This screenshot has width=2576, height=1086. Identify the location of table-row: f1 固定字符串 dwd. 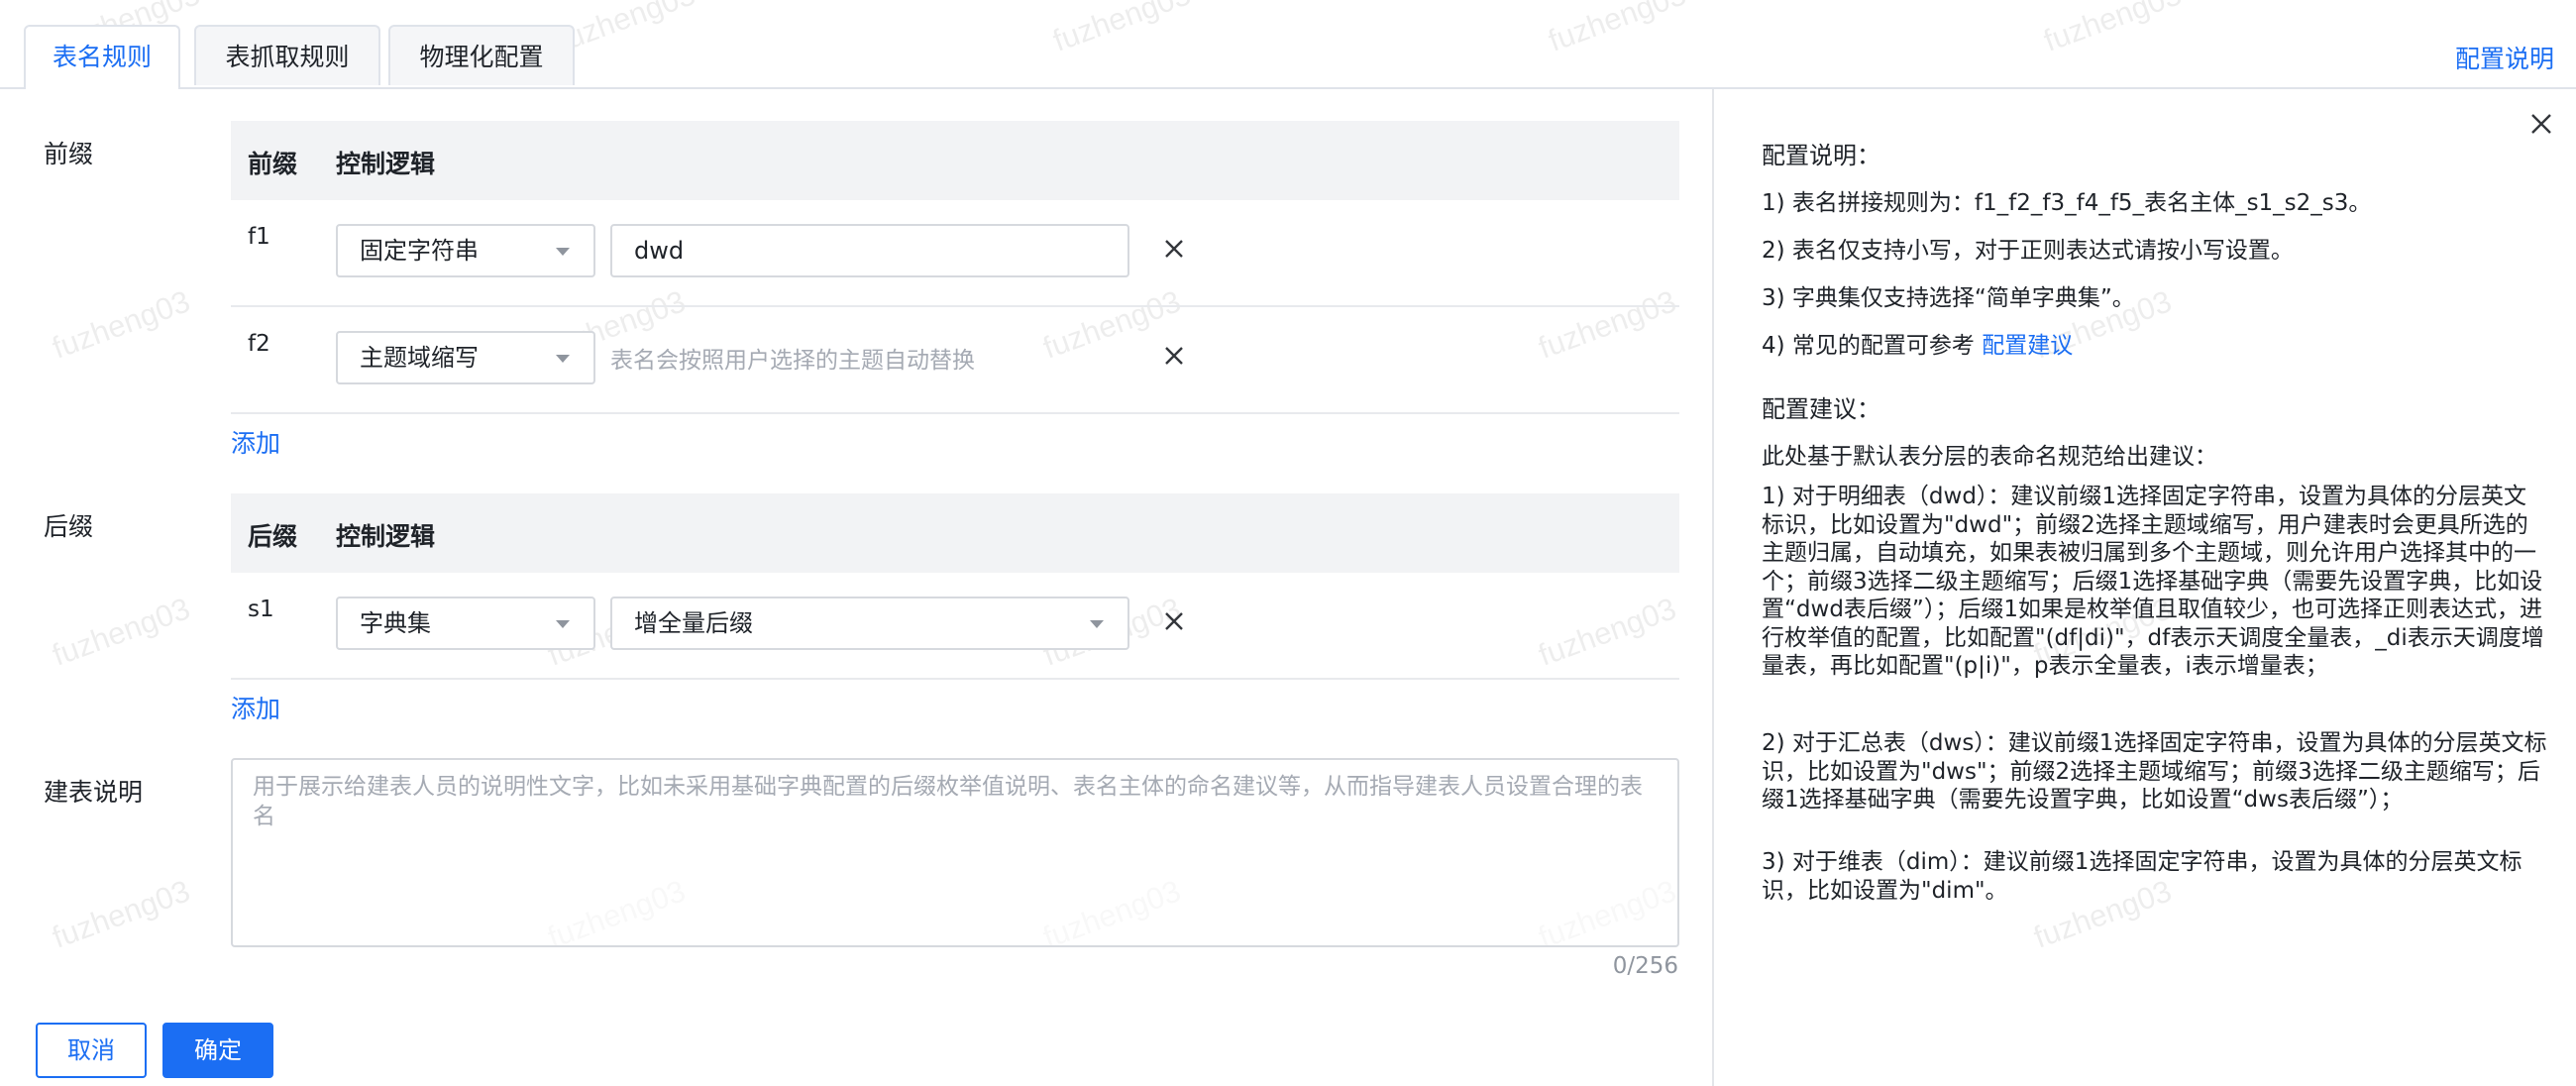
(955, 254).